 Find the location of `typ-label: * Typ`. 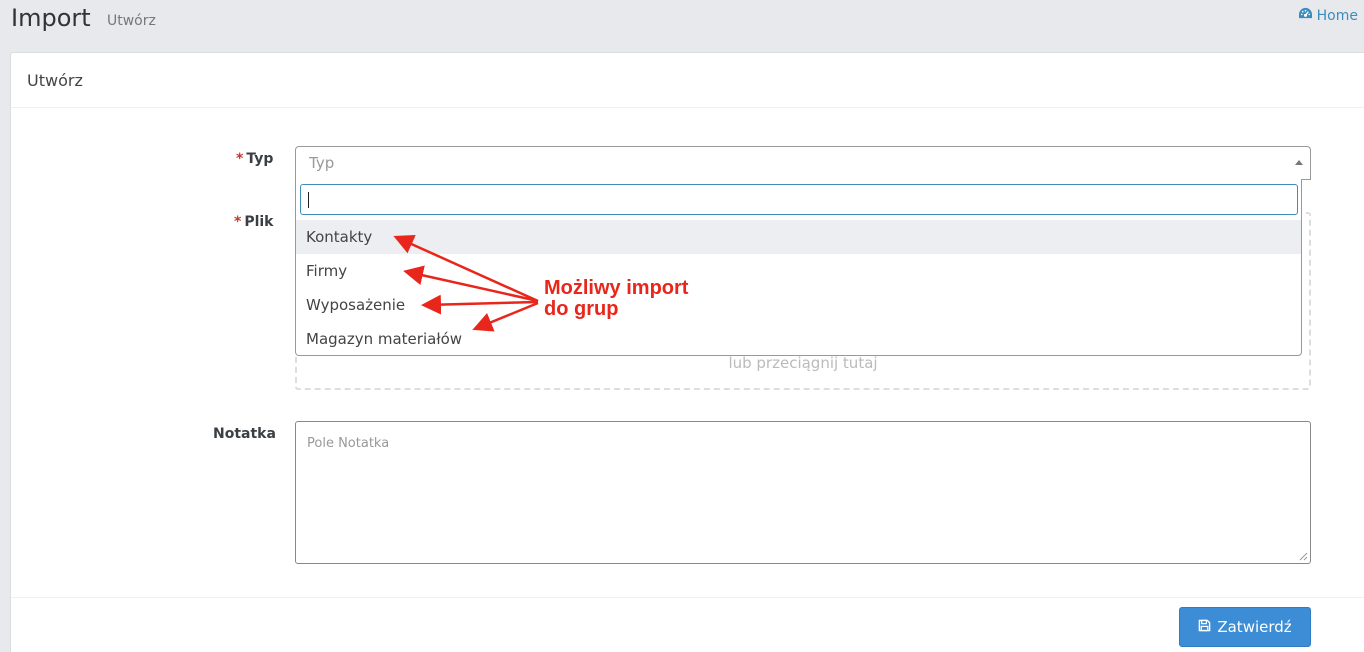

typ-label: * Typ is located at coordinates (254, 159).